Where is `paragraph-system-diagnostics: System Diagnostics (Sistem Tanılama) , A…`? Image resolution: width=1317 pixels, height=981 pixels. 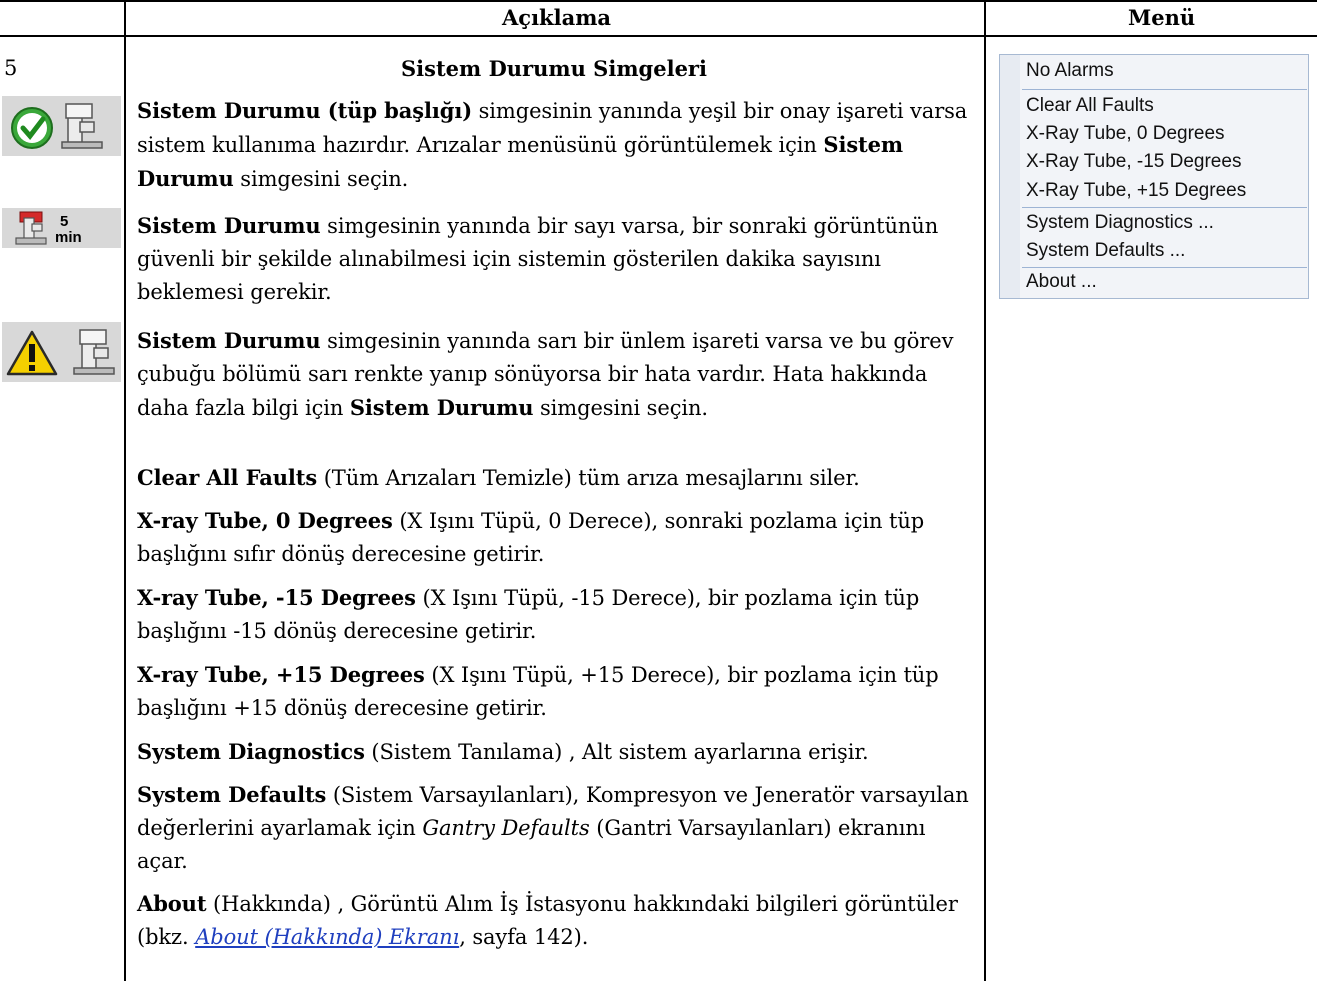
paragraph-system-diagnostics: System Diagnostics (Sistem Tanılama) , A… is located at coordinates (554, 752).